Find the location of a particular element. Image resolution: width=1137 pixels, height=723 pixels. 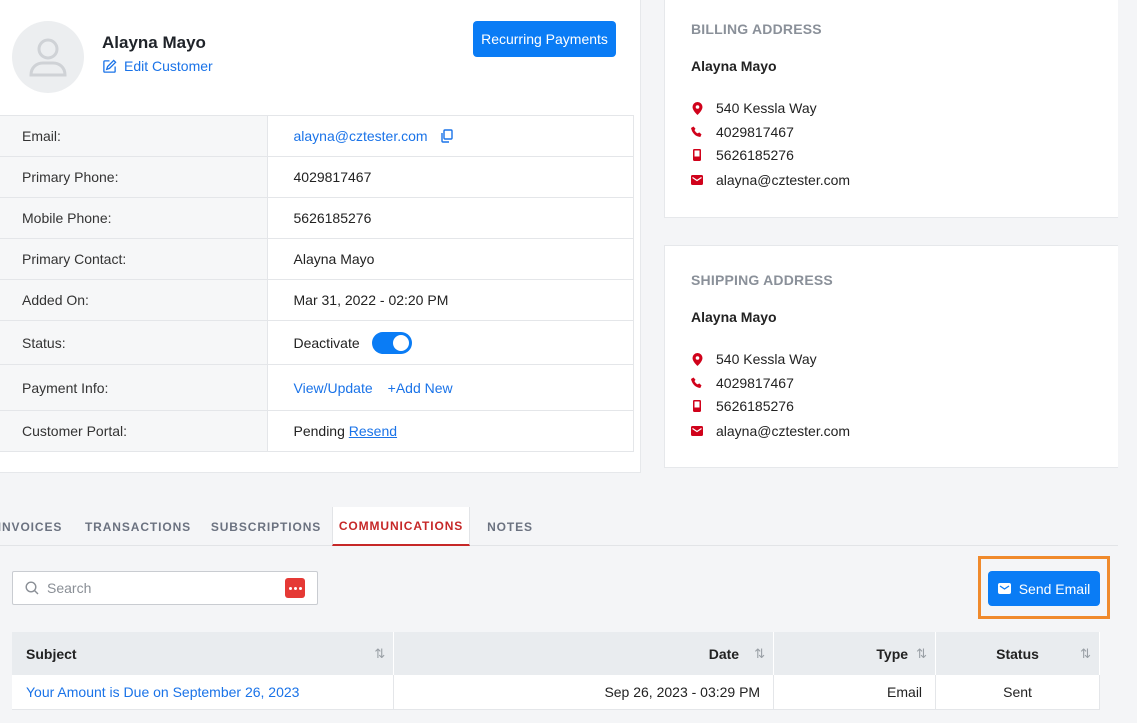

send-email-button: Send Email is located at coordinates (1044, 588).